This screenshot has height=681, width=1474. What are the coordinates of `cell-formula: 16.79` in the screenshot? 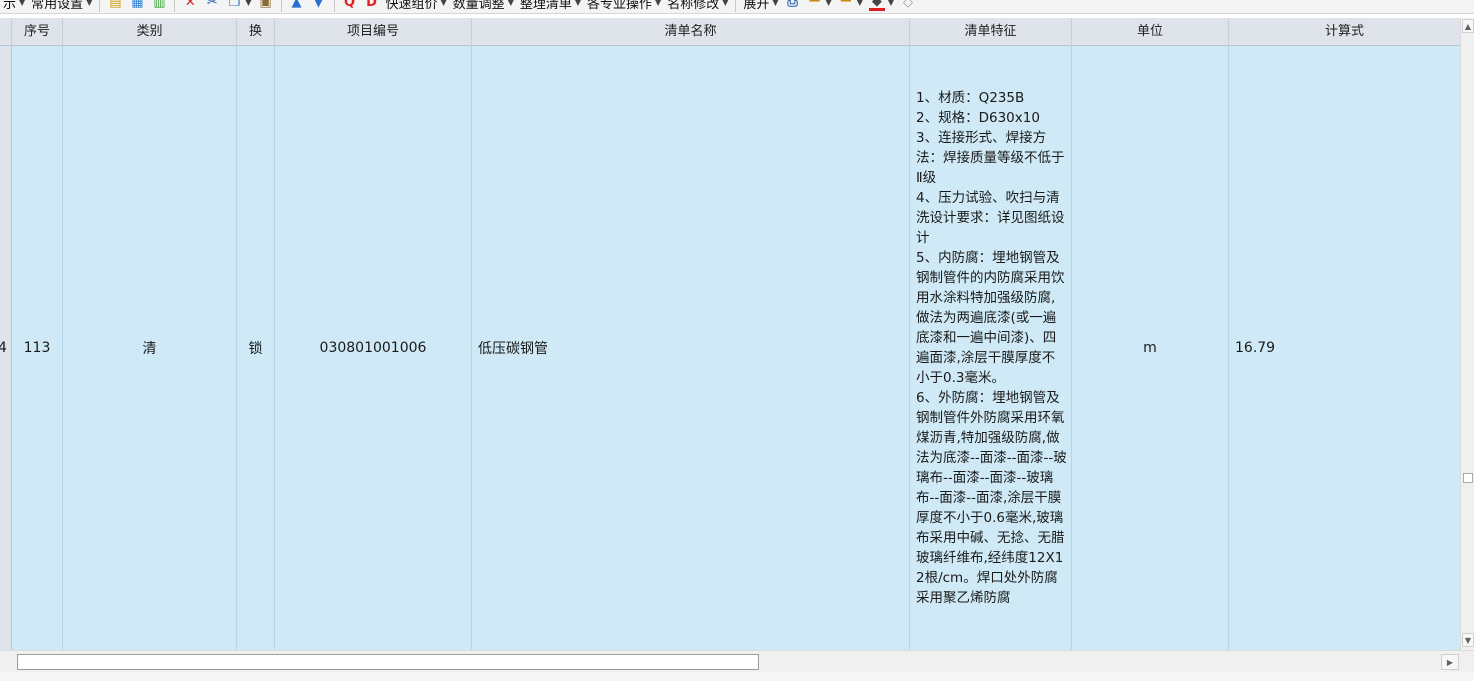 It's located at (1344, 348).